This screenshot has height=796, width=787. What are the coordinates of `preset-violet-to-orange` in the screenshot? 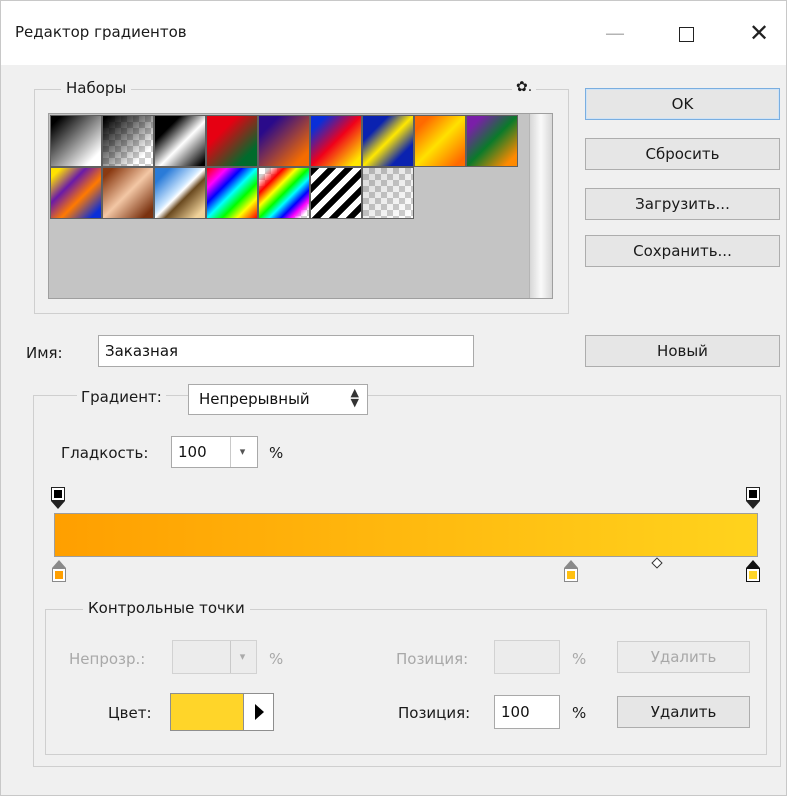 It's located at (284, 141).